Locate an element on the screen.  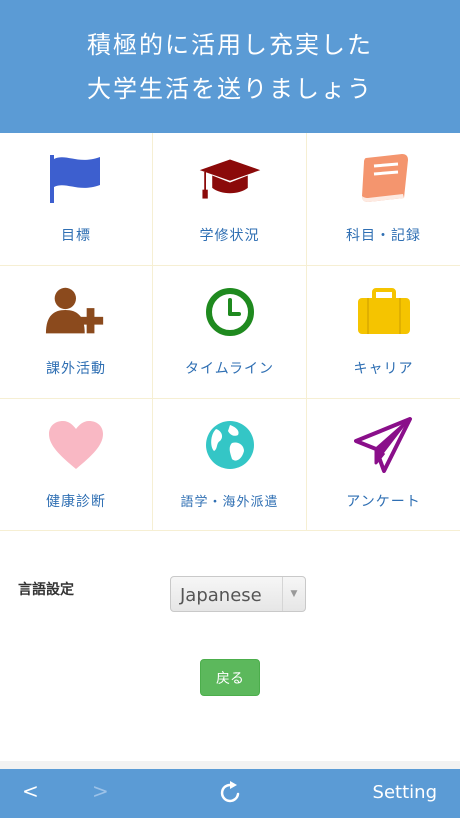
language-select: Japanese ▼ is located at coordinates (238, 594).